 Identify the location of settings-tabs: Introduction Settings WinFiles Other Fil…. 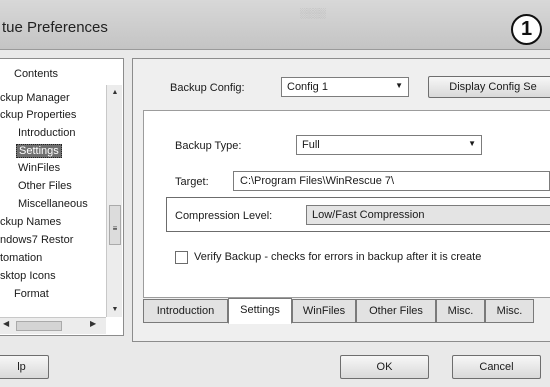
(346, 311).